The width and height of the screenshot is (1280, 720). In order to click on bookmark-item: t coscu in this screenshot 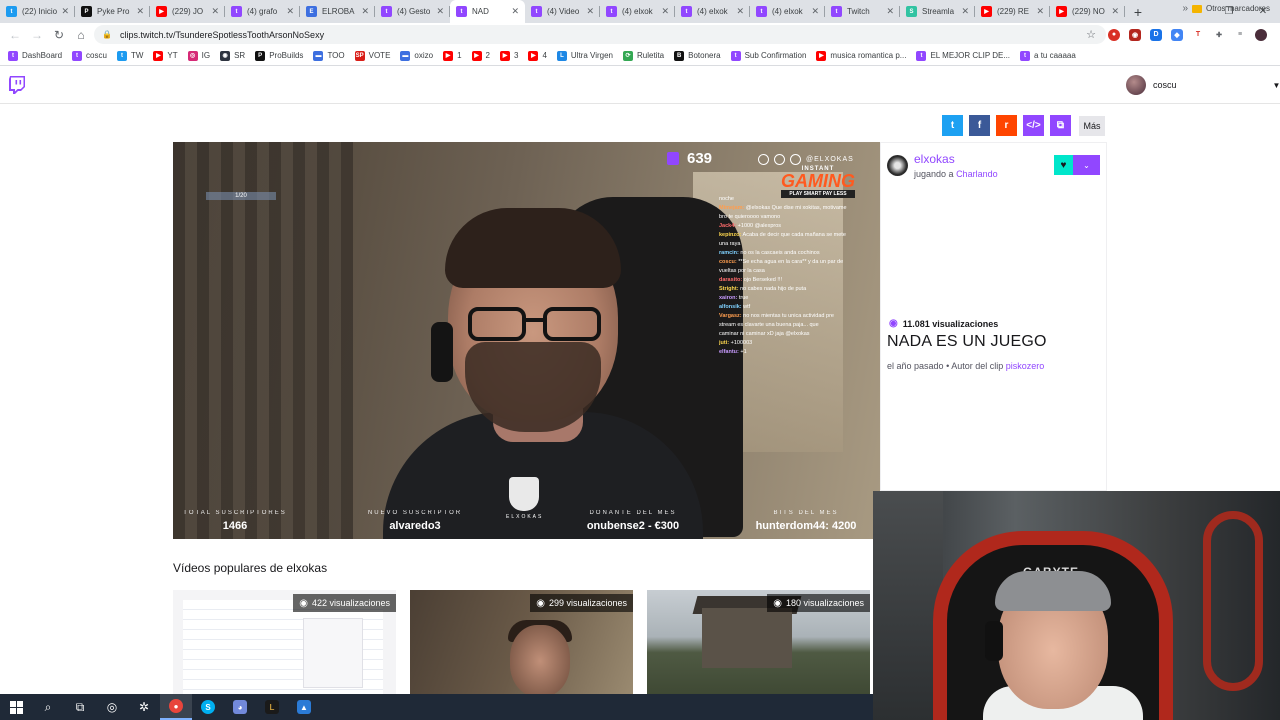, I will do `click(89, 55)`.